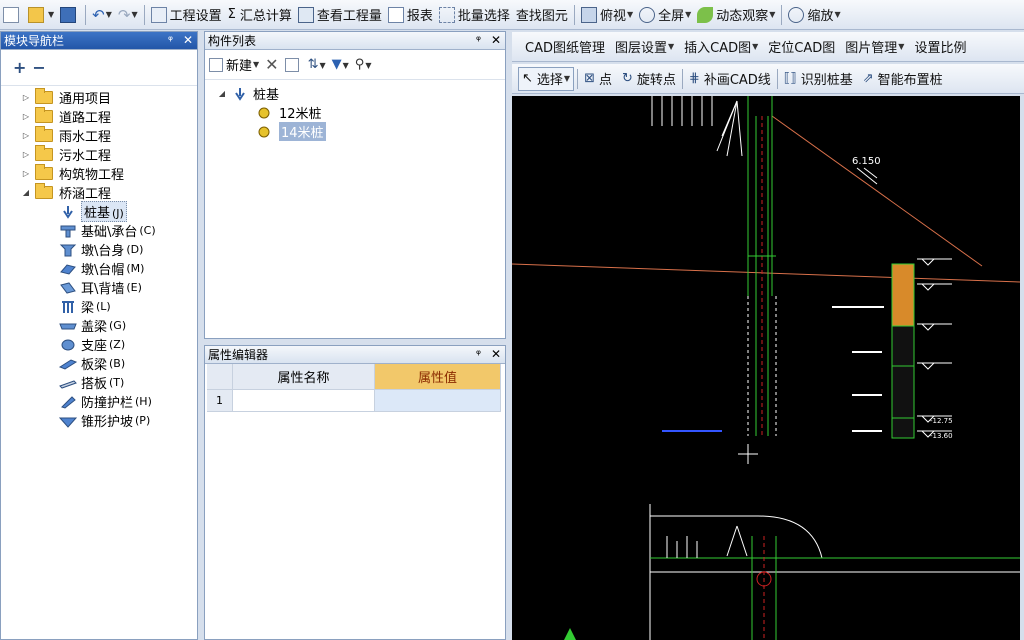 The width and height of the screenshot is (1024, 640). What do you see at coordinates (232, 41) in the screenshot?
I see `component-list-title: 构件列表` at bounding box center [232, 41].